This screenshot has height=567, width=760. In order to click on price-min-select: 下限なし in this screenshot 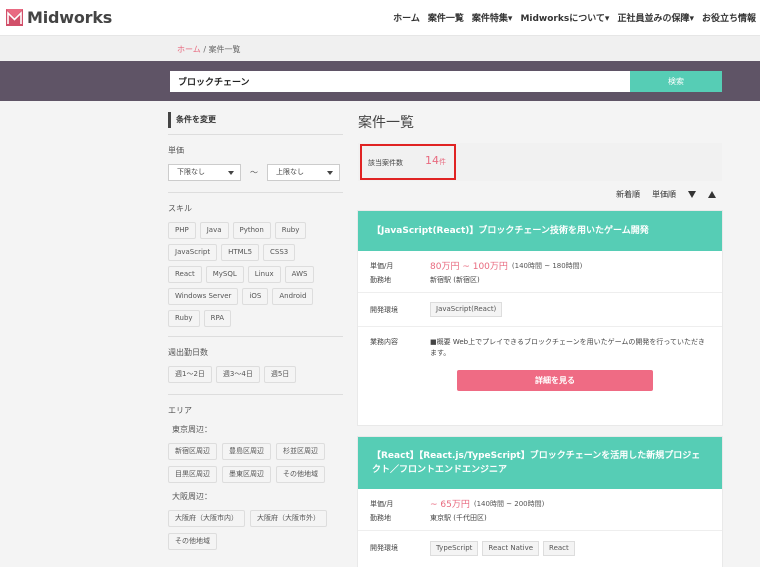, I will do `click(204, 172)`.